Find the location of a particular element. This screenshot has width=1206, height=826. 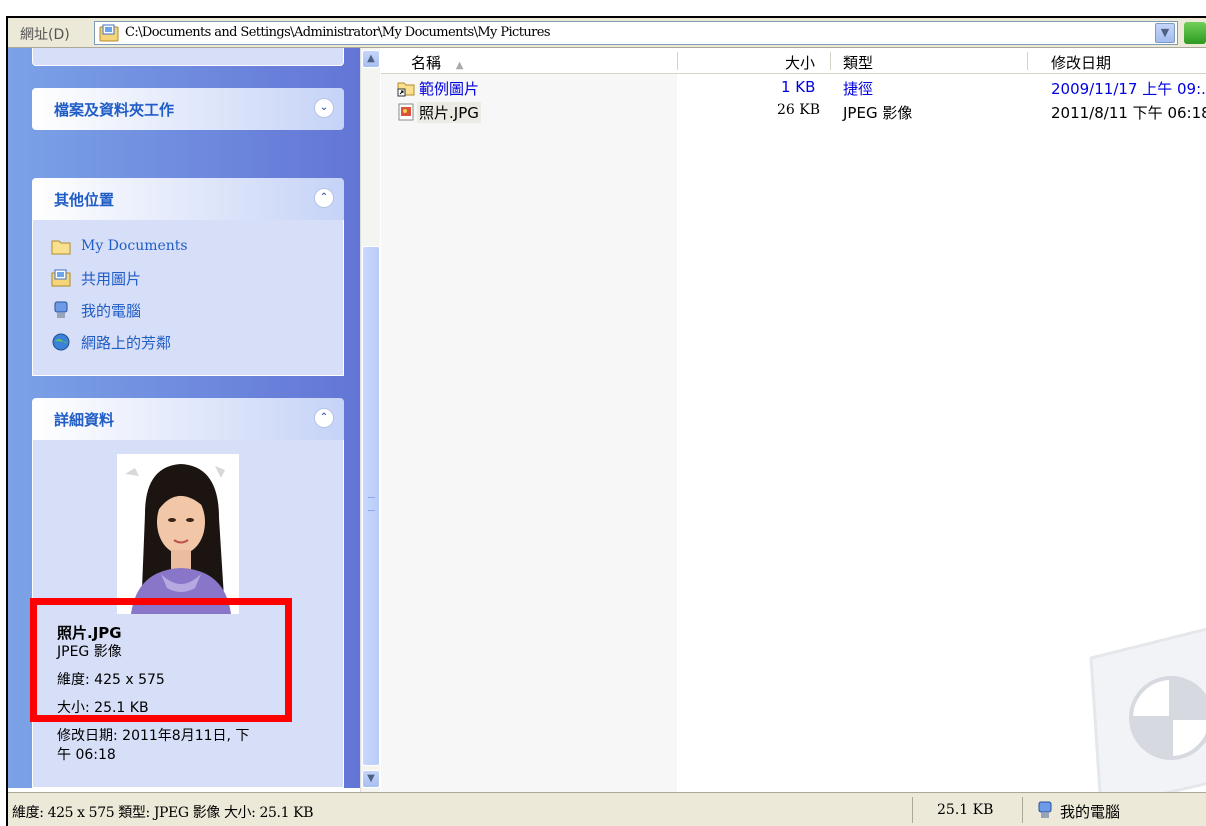

task-pane-scrollbar: ▲ ▼ is located at coordinates (370, 420).